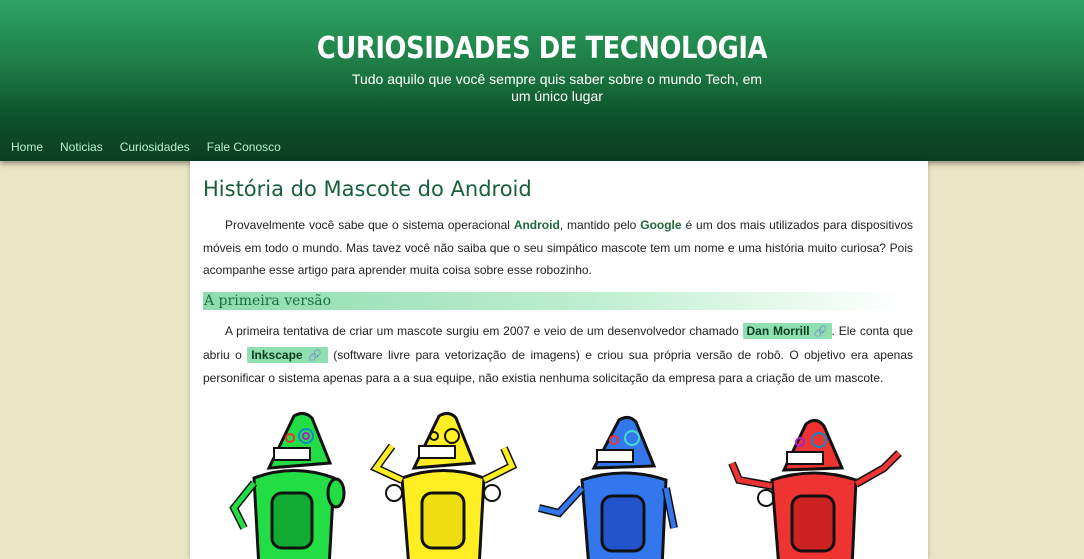  I want to click on inkscape-link: Inkscape 🔗, so click(287, 354).